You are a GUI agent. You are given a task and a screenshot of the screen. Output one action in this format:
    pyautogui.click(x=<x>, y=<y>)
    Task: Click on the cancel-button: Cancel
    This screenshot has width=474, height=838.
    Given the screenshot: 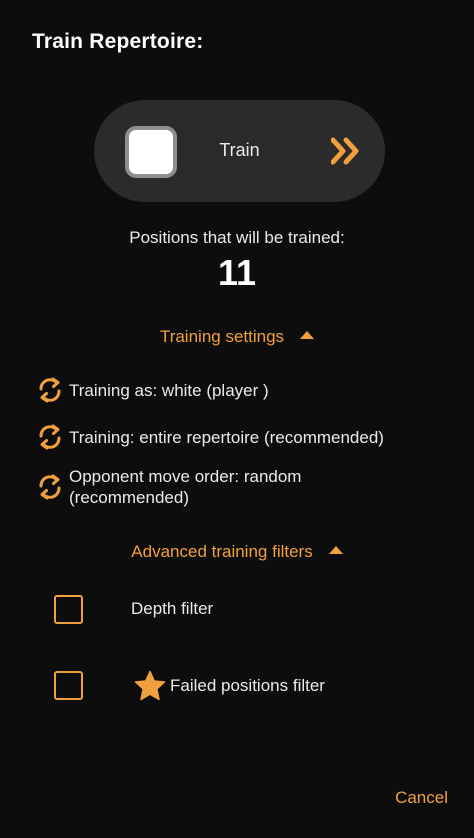 What is the action you would take?
    pyautogui.click(x=421, y=798)
    